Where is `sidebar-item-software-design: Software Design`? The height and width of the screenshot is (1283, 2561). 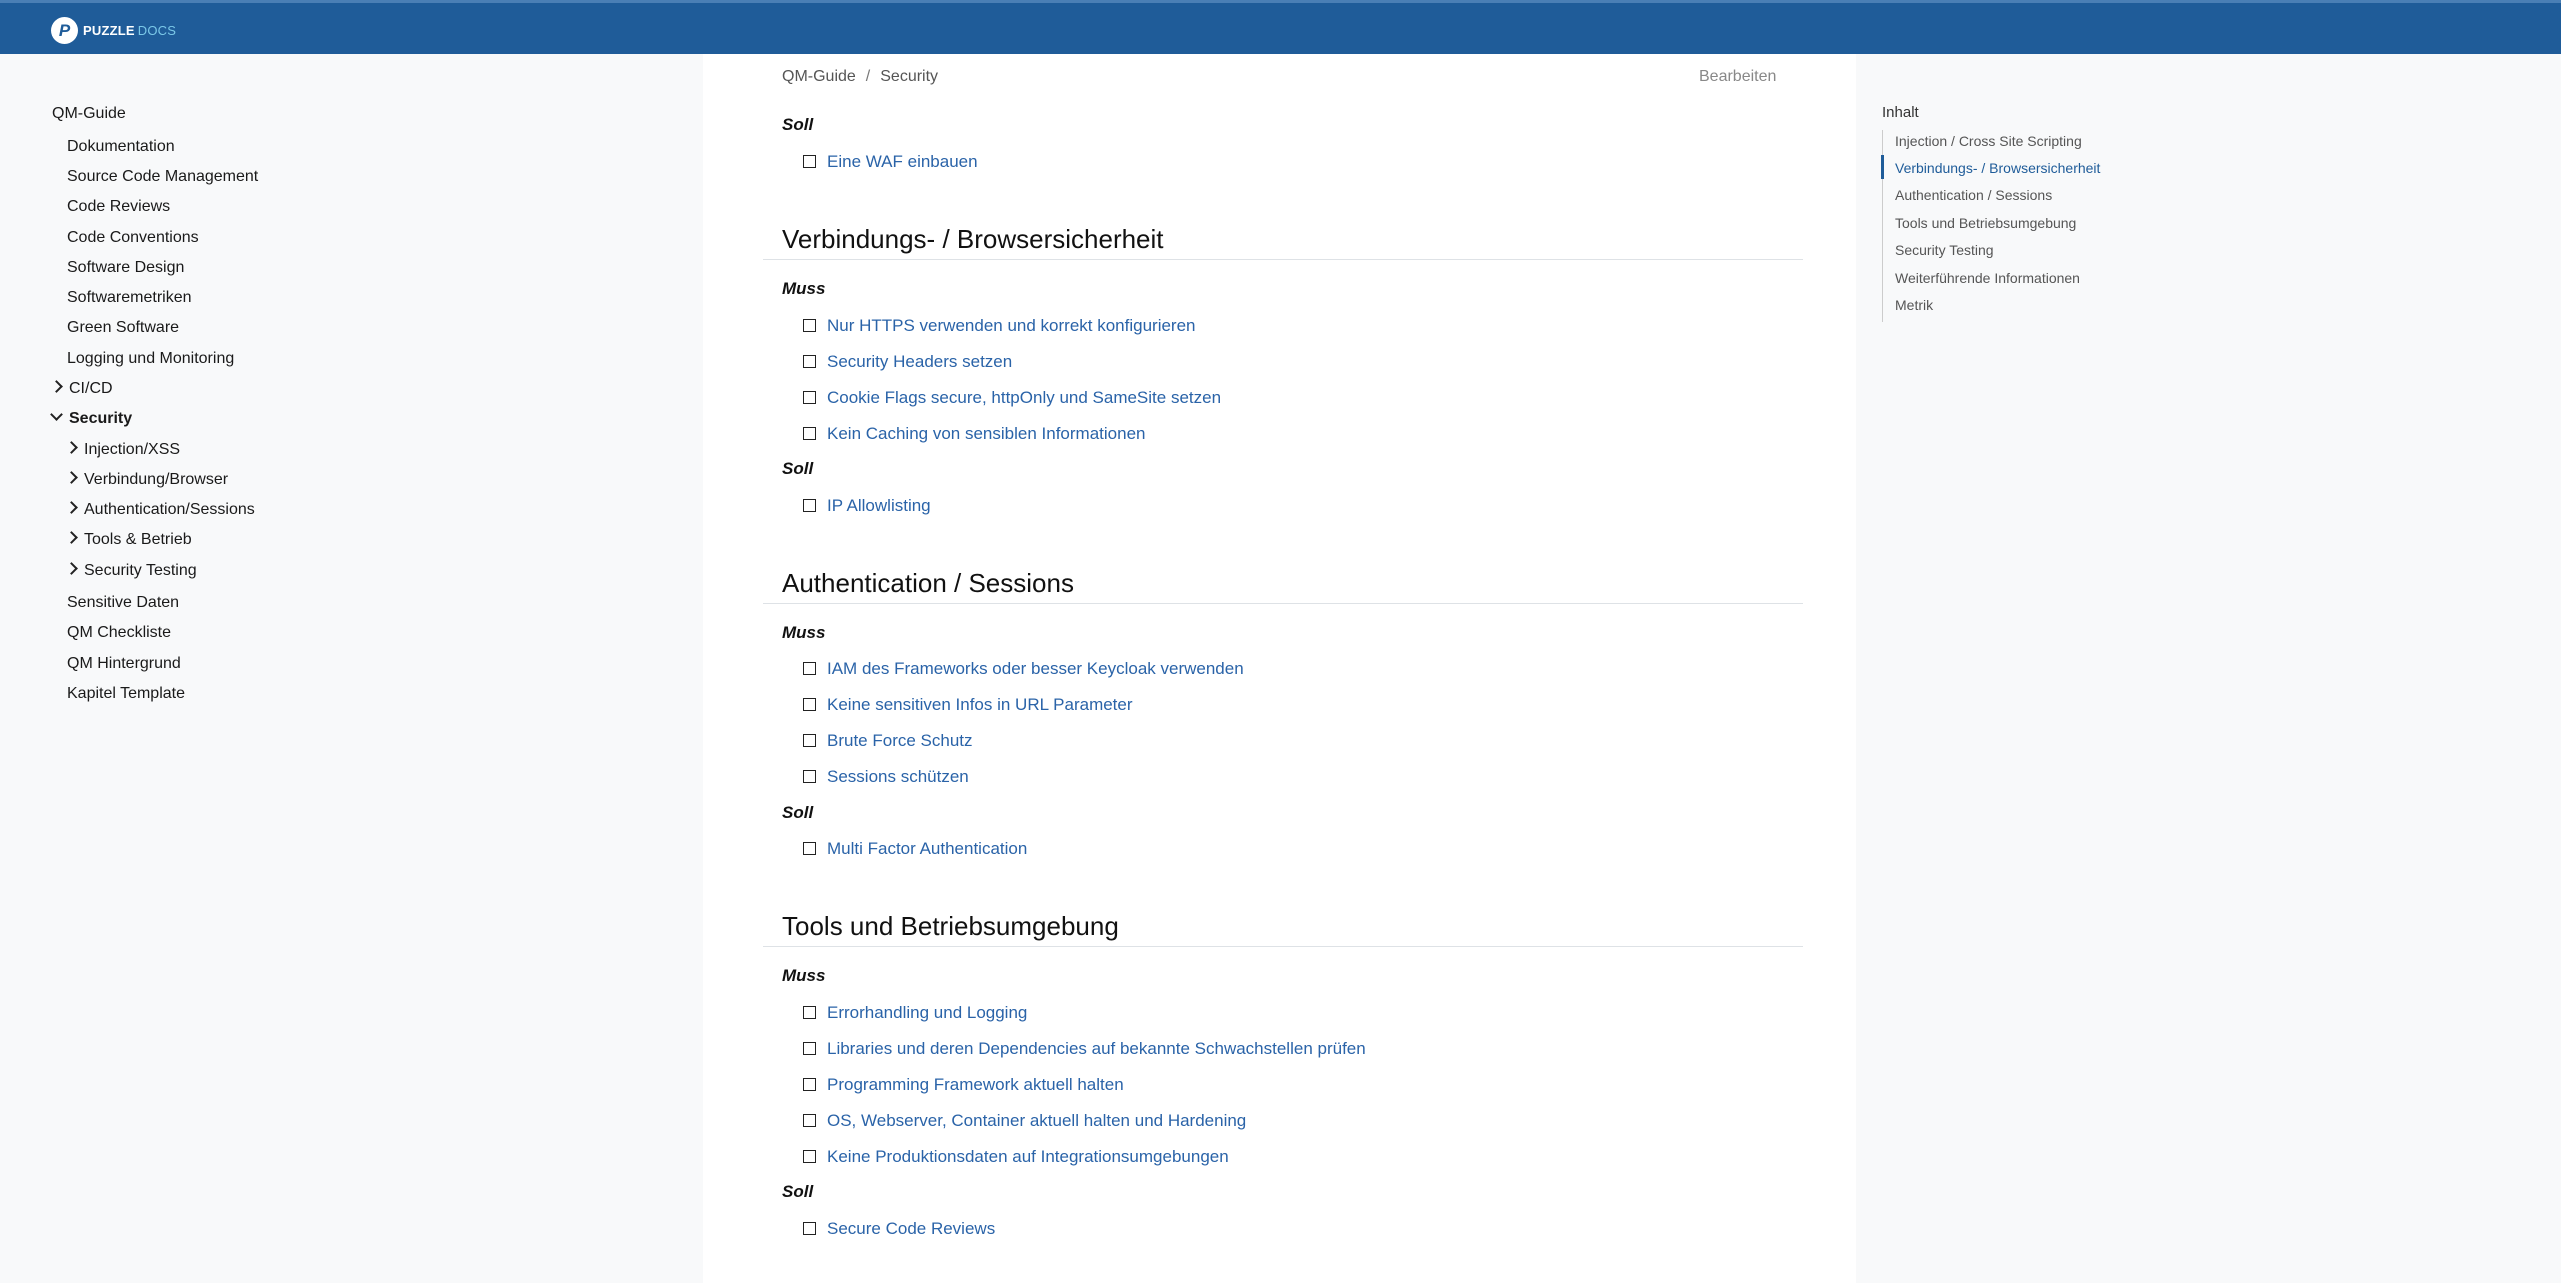 sidebar-item-software-design: Software Design is located at coordinates (125, 268).